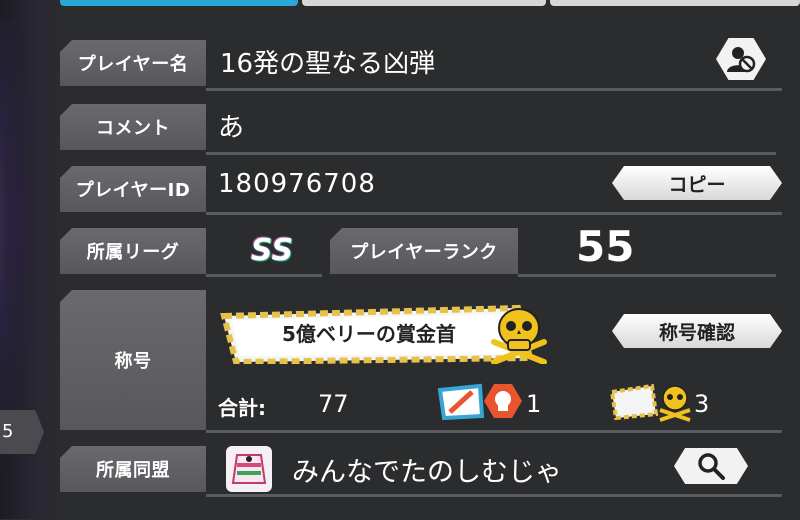  I want to click on normal-title-badge-icon, so click(651, 403).